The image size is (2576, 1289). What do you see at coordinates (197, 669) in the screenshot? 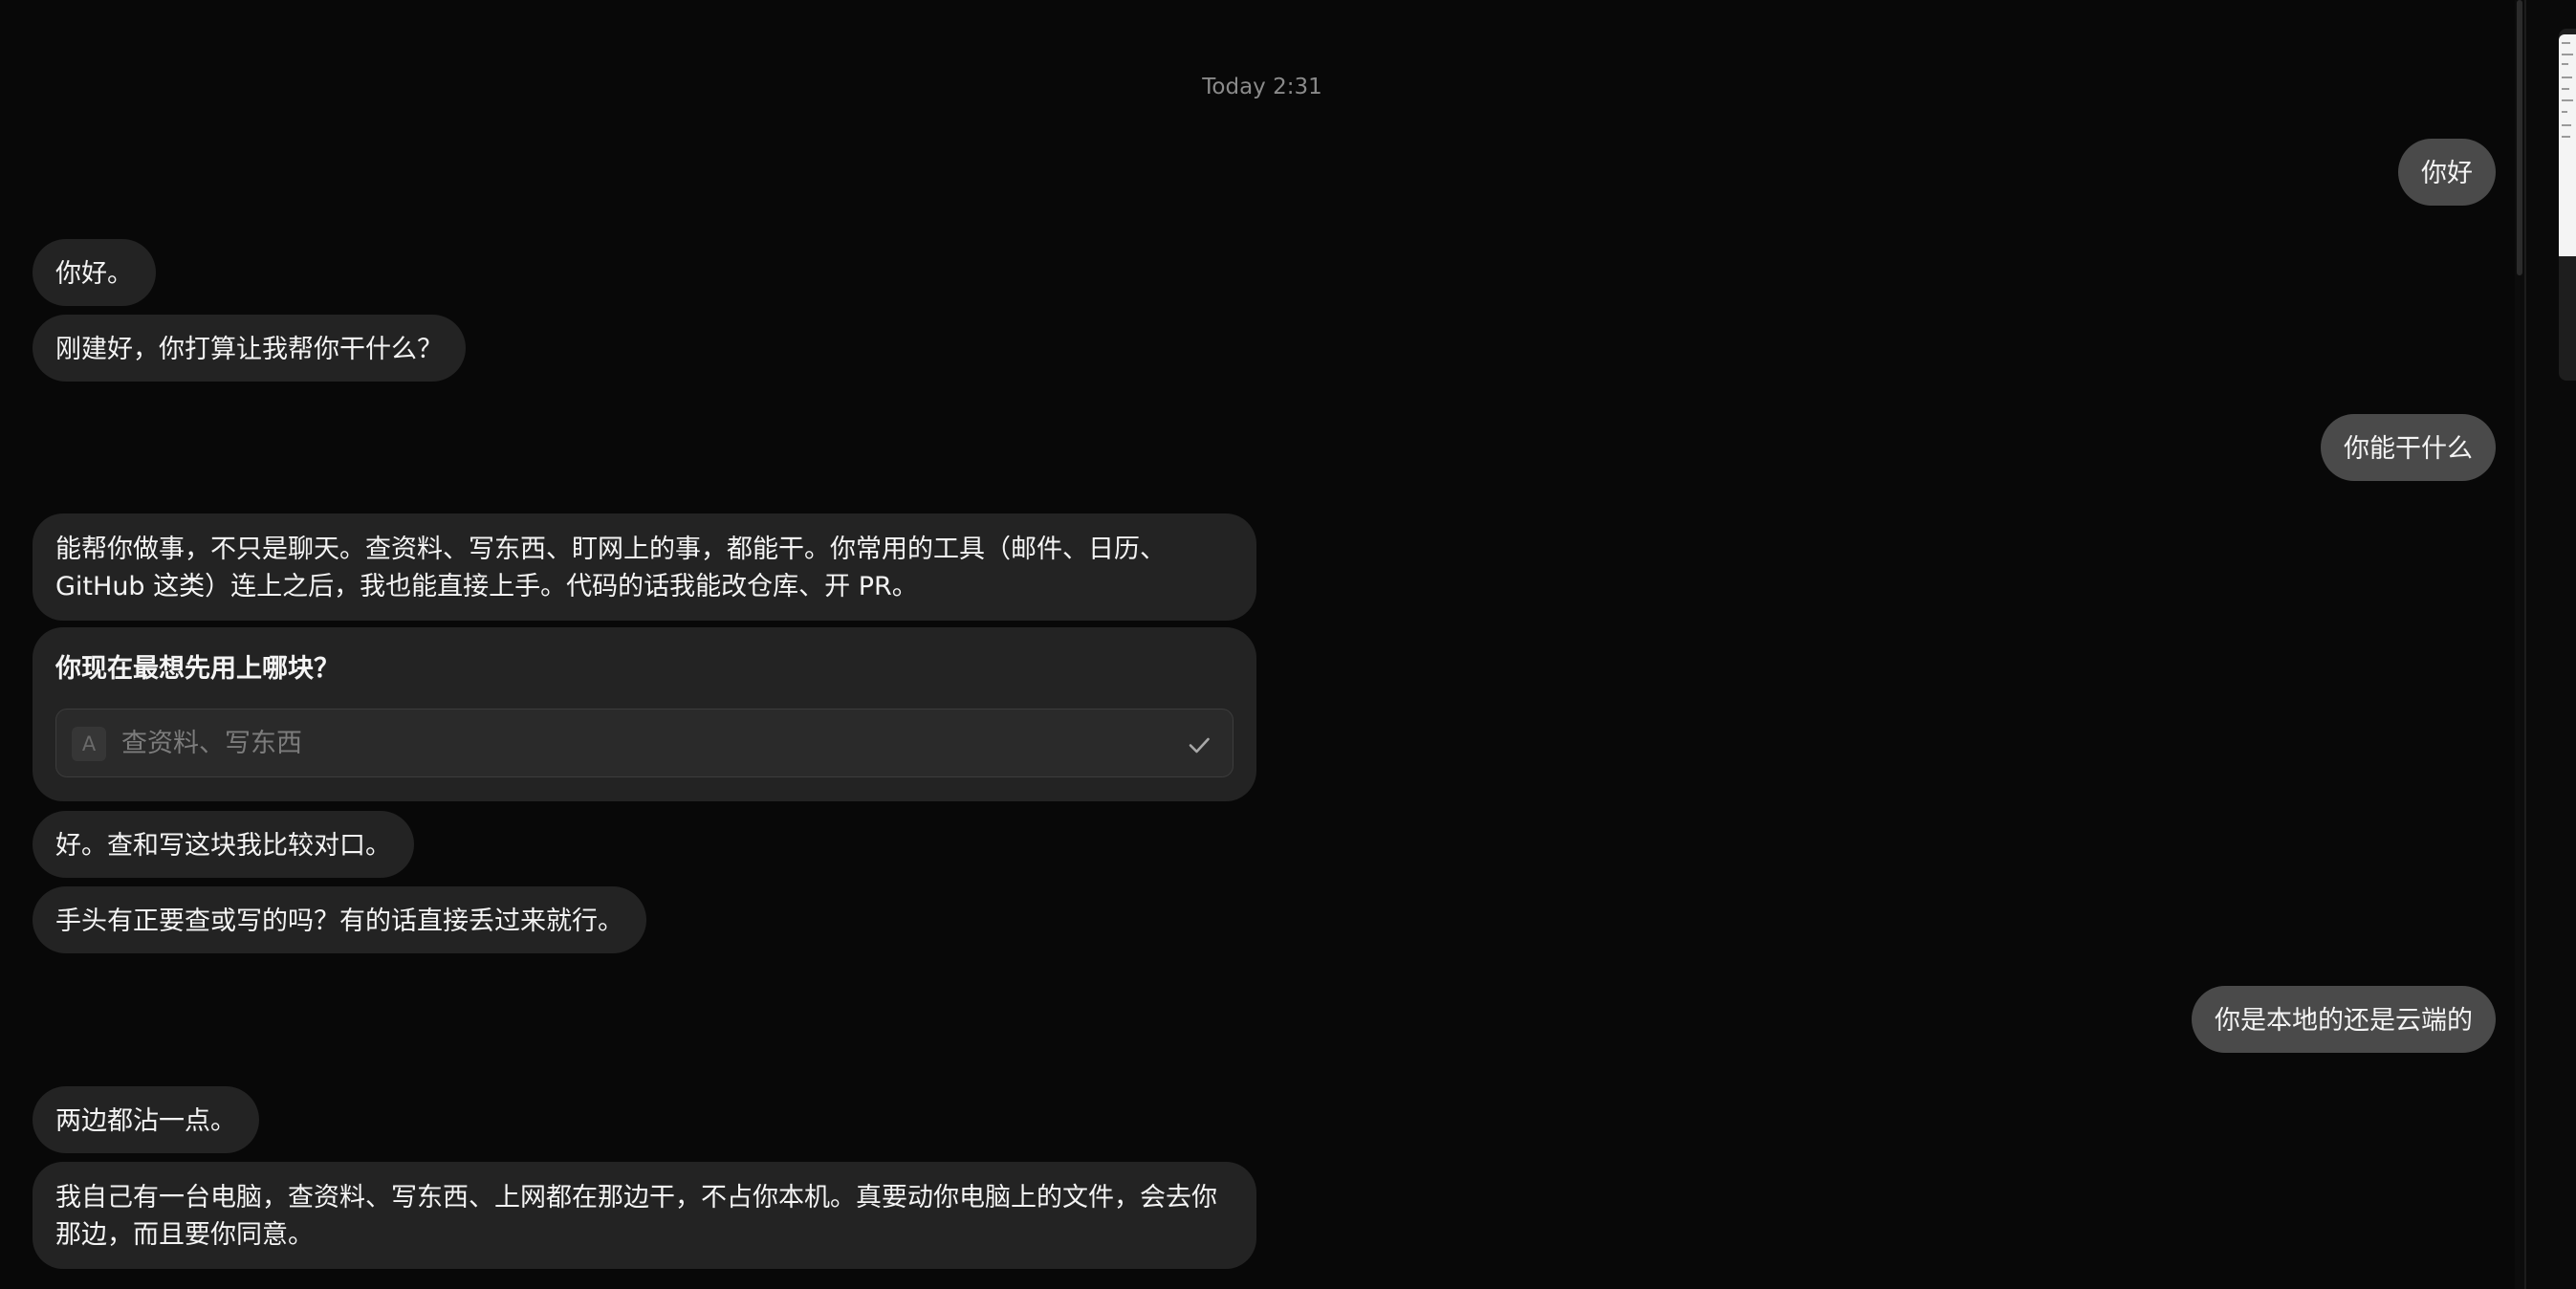
I see `question-title: 你现在最想先用上哪块？` at bounding box center [197, 669].